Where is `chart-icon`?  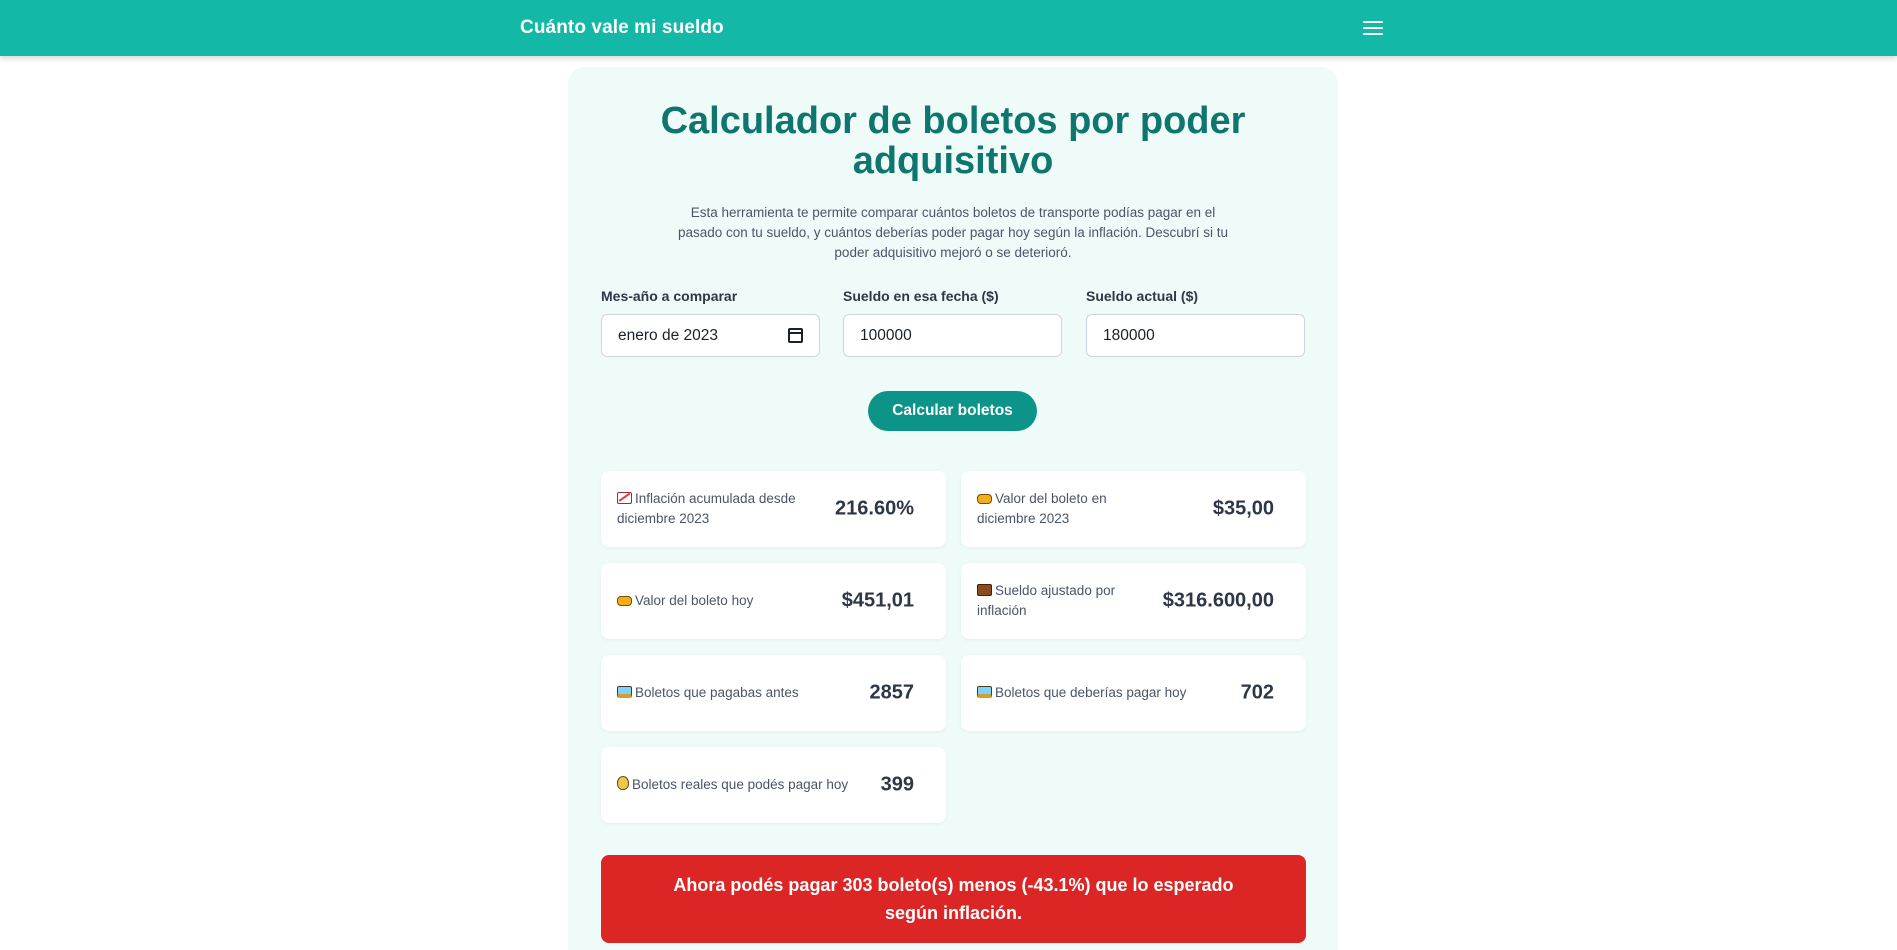
chart-icon is located at coordinates (624, 498).